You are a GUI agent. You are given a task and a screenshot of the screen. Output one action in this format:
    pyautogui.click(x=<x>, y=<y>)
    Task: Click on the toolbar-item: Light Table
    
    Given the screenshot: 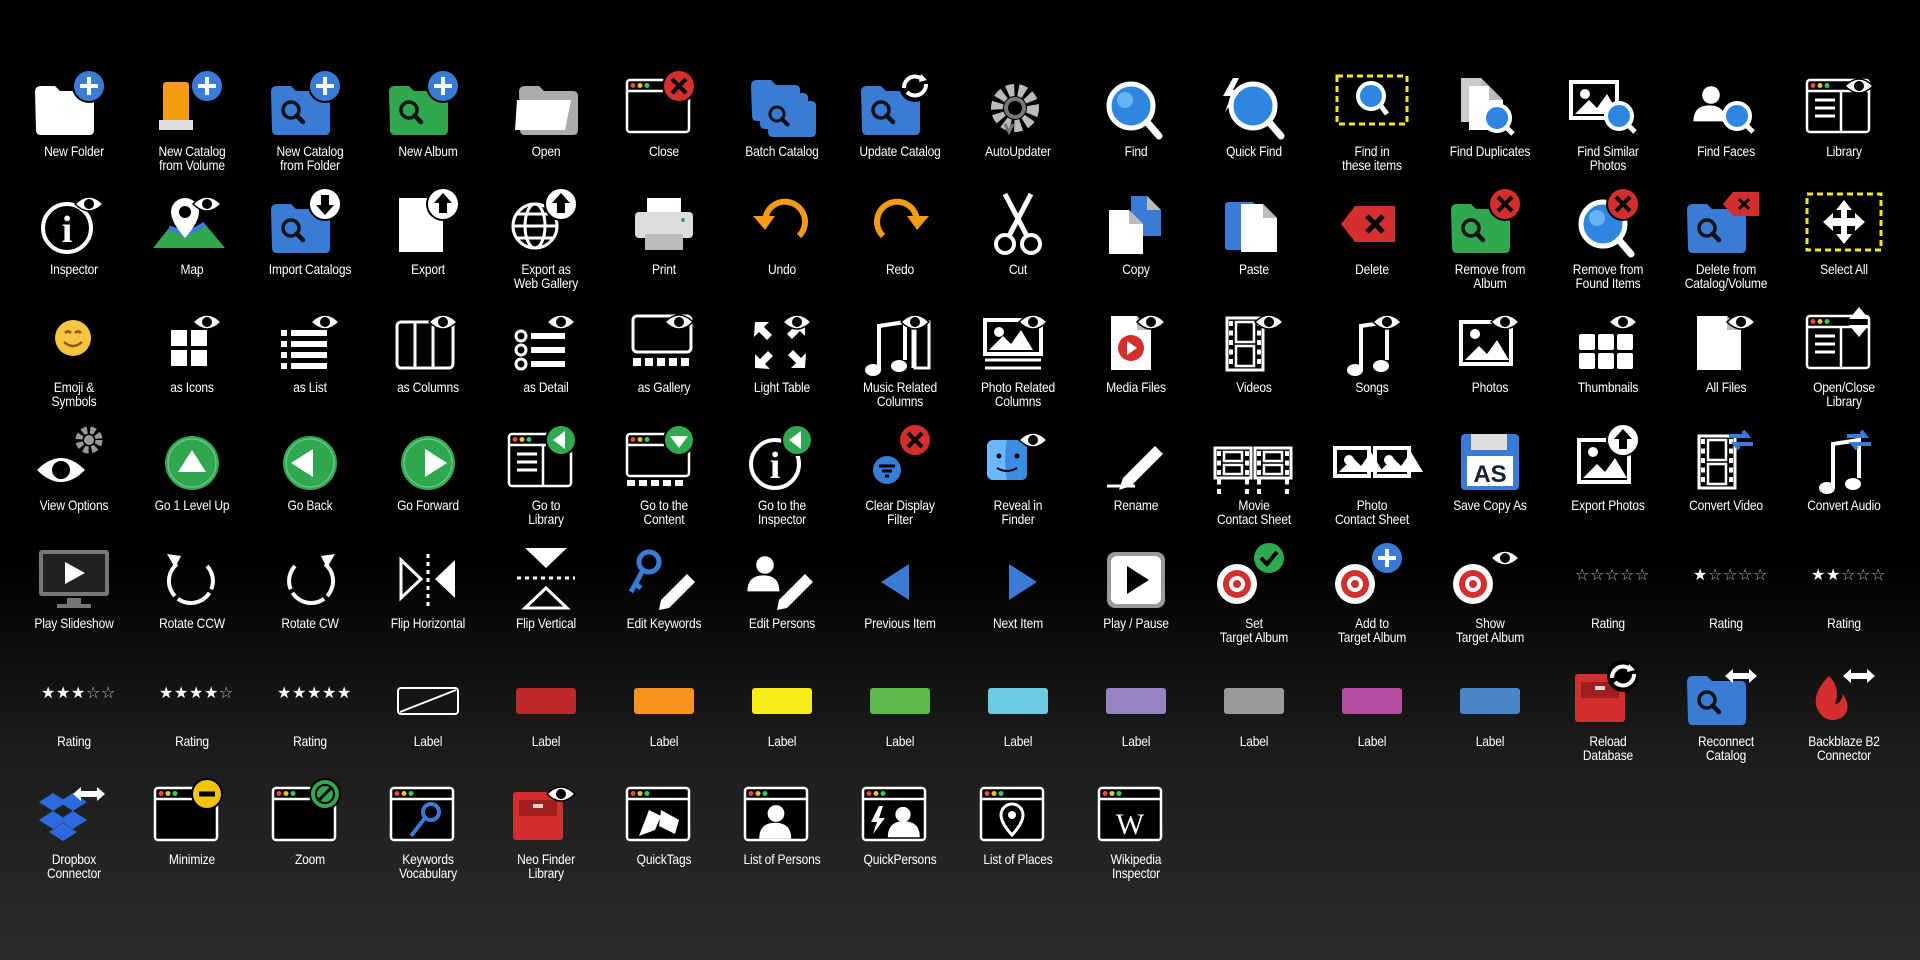 What is the action you would take?
    pyautogui.click(x=782, y=367)
    